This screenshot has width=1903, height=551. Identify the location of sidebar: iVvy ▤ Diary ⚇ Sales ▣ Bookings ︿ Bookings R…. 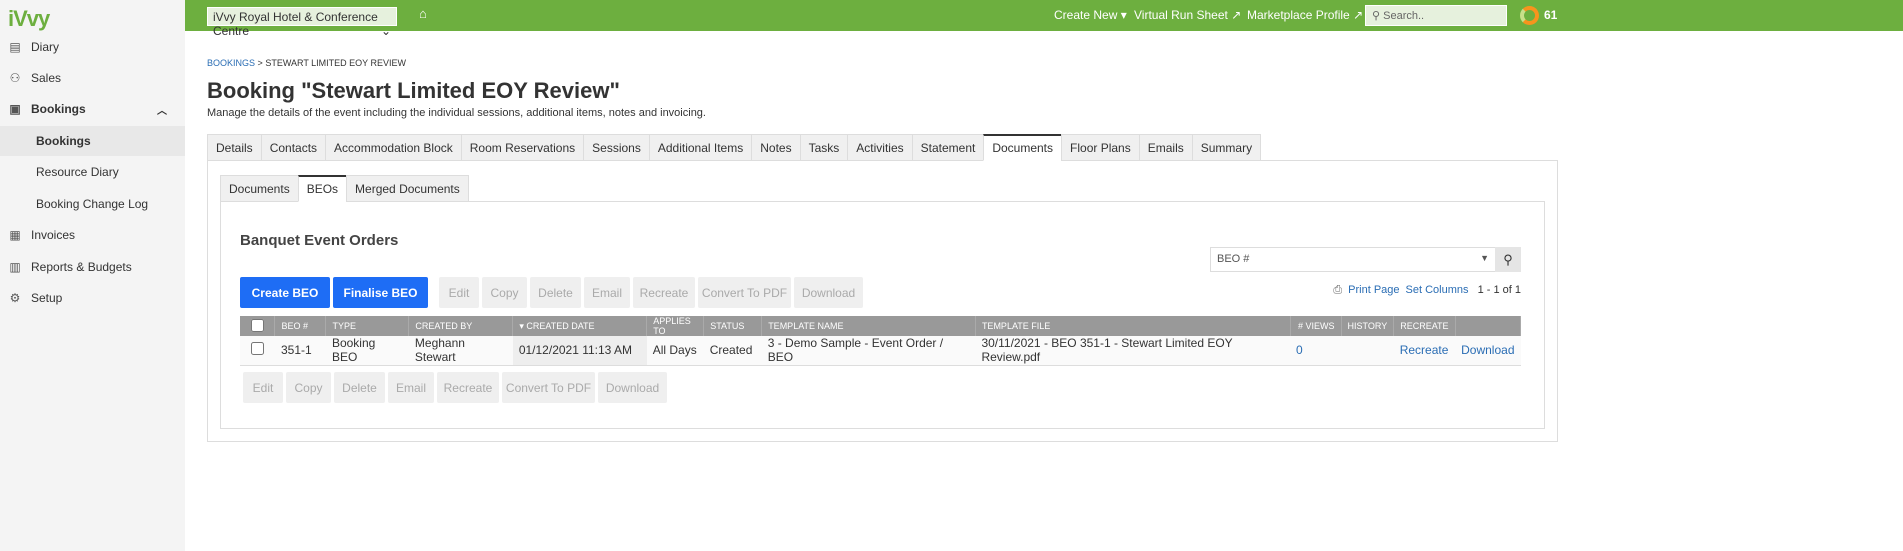
(92, 275).